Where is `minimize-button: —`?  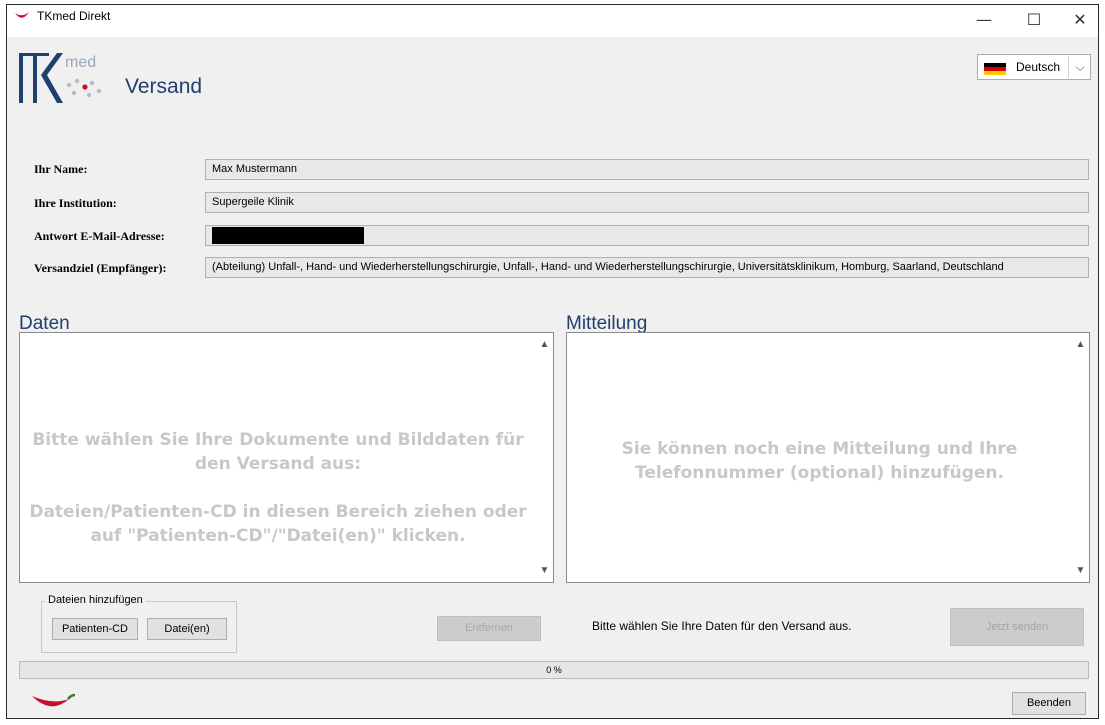 minimize-button: — is located at coordinates (984, 20).